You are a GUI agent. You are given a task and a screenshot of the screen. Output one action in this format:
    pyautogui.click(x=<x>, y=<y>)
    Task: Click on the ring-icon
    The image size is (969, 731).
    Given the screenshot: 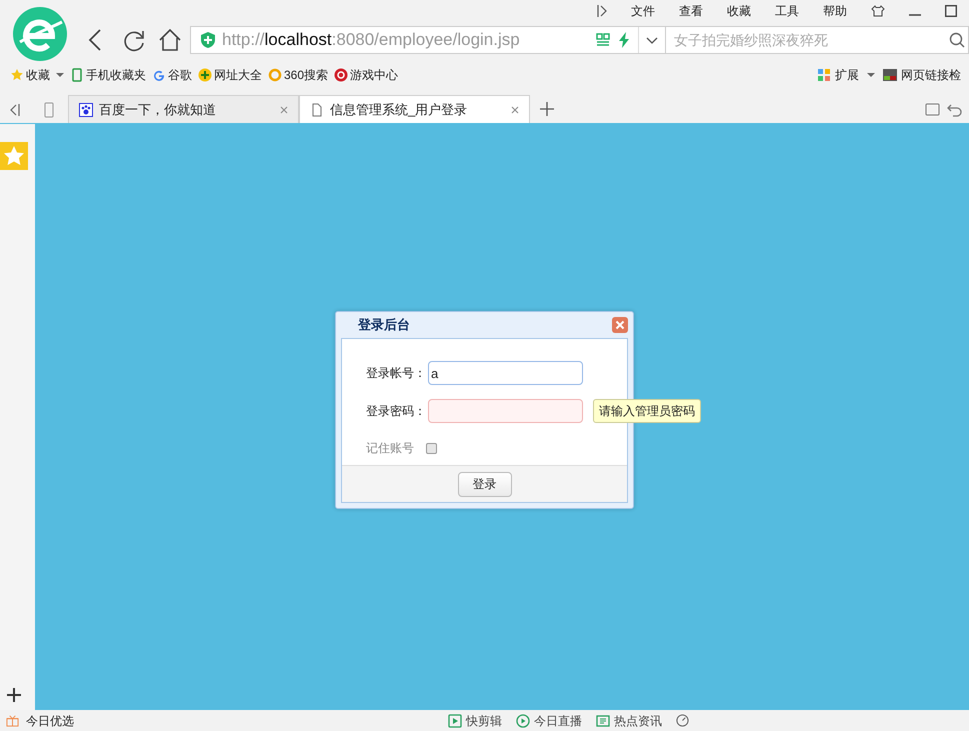 What is the action you would take?
    pyautogui.click(x=275, y=75)
    